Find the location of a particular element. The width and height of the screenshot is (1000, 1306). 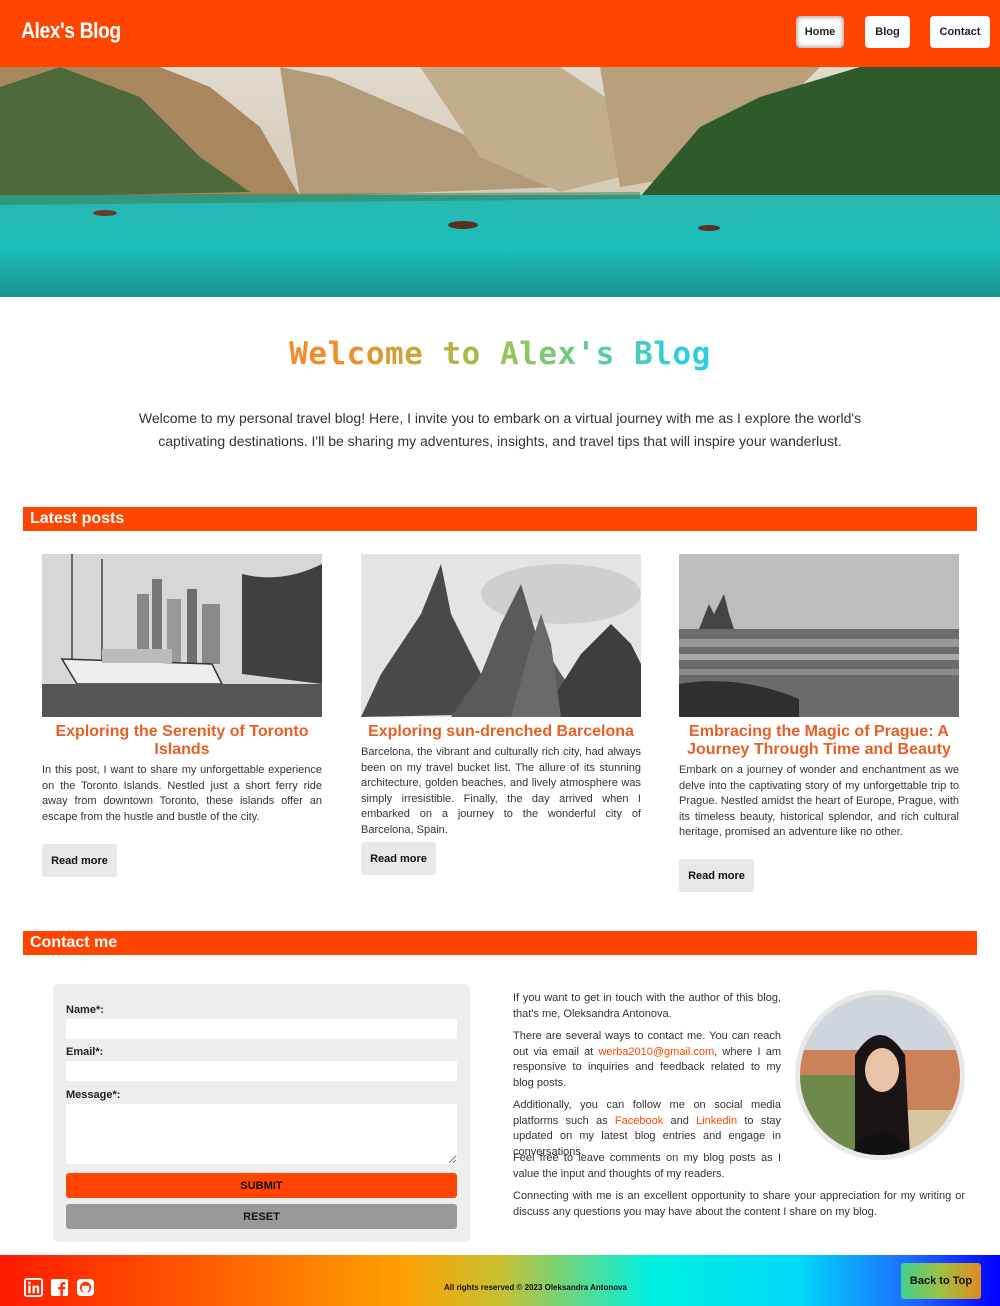

site-header: Alex's Blog Home Blog Contact is located at coordinates (500, 33).